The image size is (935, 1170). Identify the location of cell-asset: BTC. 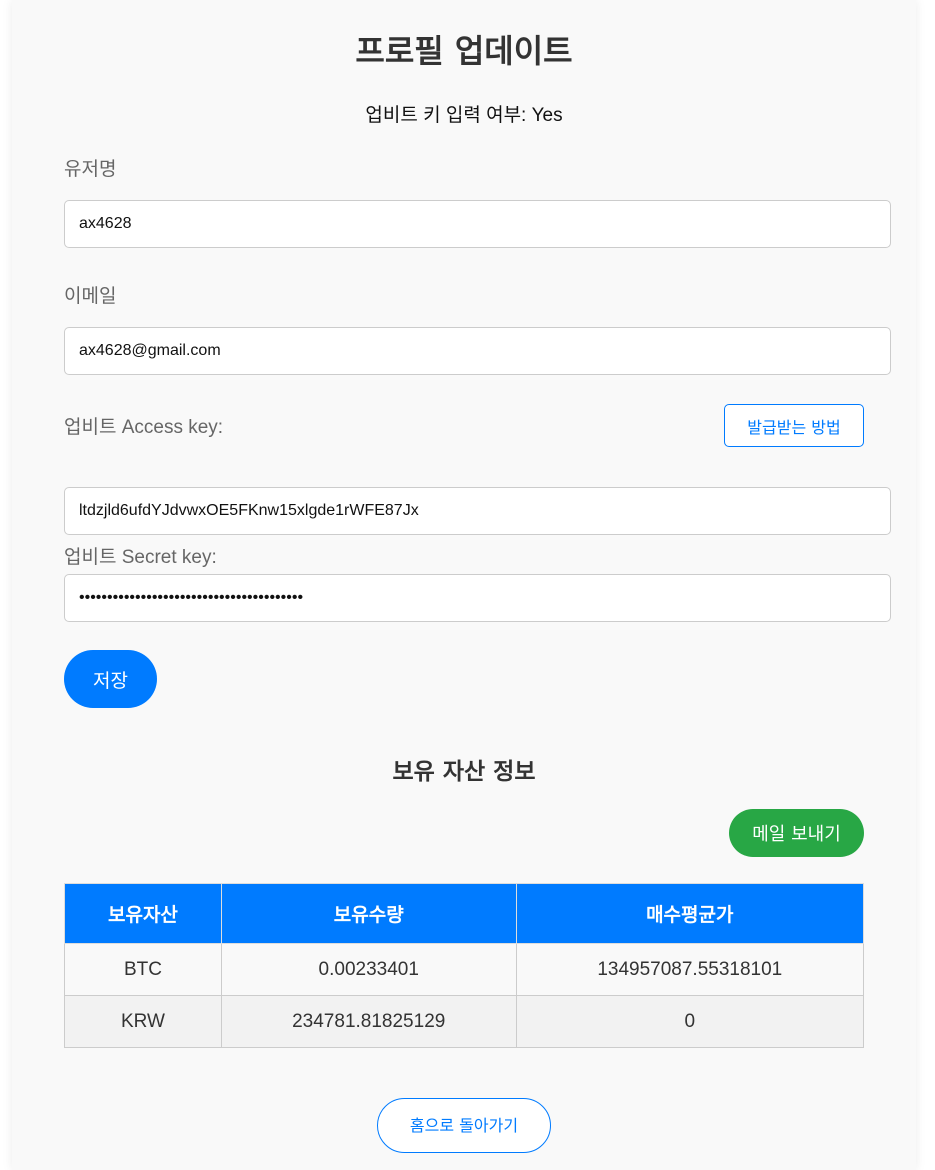
(143, 969).